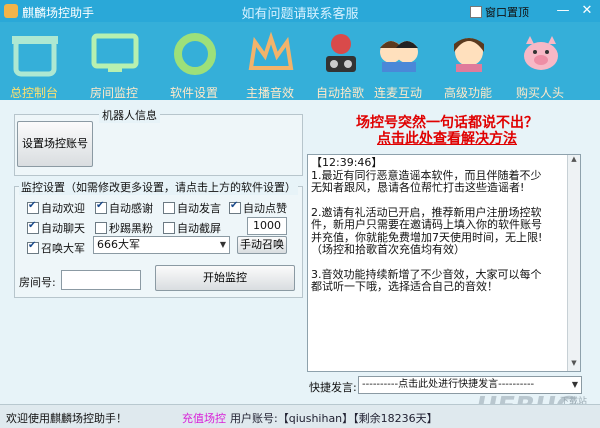 This screenshot has width=600, height=428. Describe the element at coordinates (63, 208) in the screenshot. I see `checkbox-label: 自动欢迎` at that location.